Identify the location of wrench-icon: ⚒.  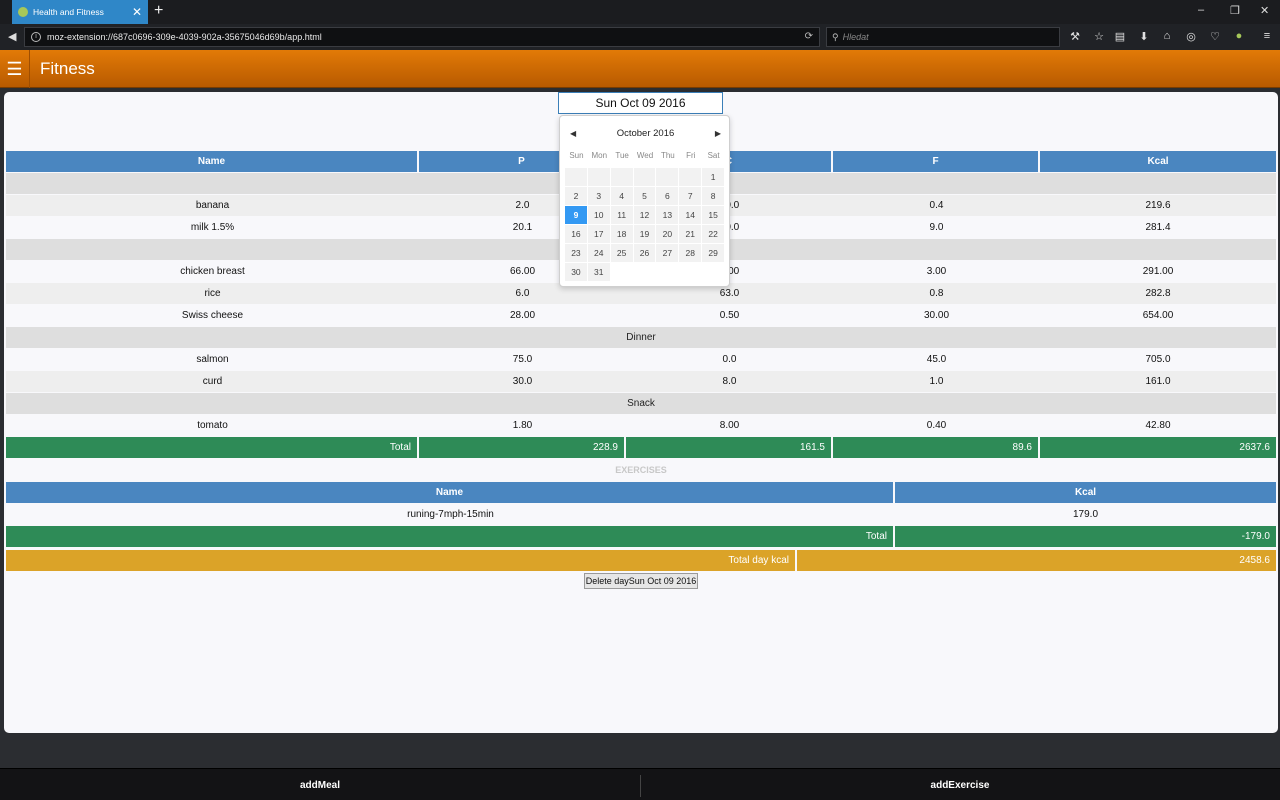
(1075, 36).